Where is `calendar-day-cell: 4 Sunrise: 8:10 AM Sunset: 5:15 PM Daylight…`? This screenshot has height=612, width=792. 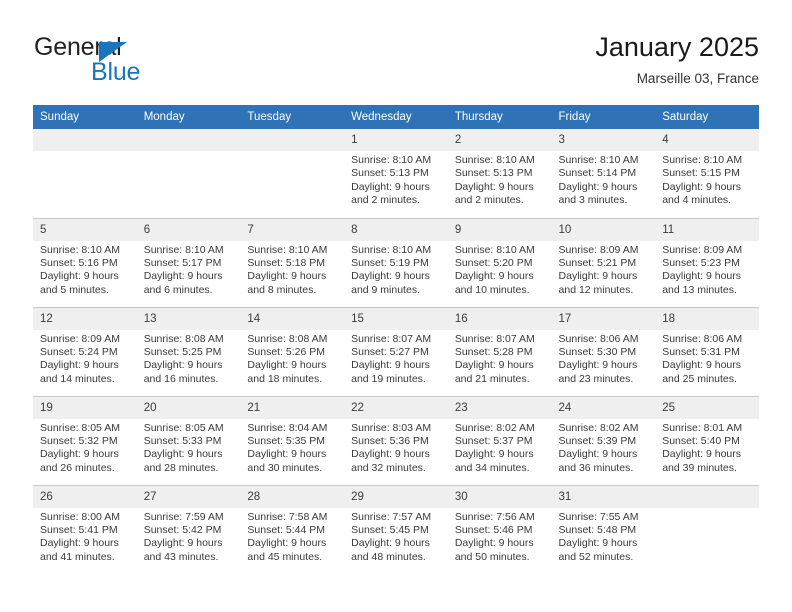 calendar-day-cell: 4 Sunrise: 8:10 AM Sunset: 5:15 PM Daylight… is located at coordinates (707, 173).